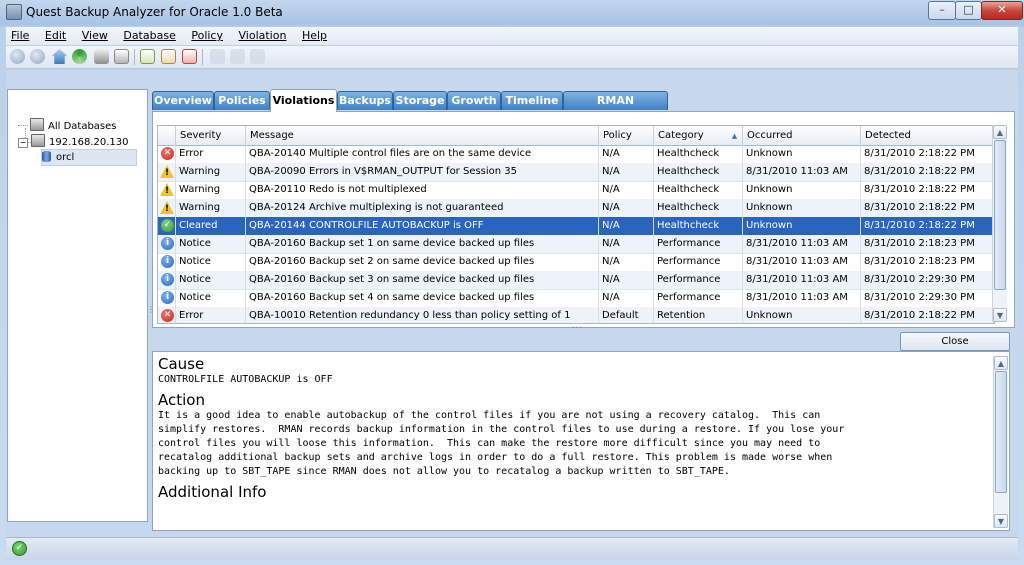 The height and width of the screenshot is (565, 1024). What do you see at coordinates (1002, 10) in the screenshot?
I see `close-window-button: ✕` at bounding box center [1002, 10].